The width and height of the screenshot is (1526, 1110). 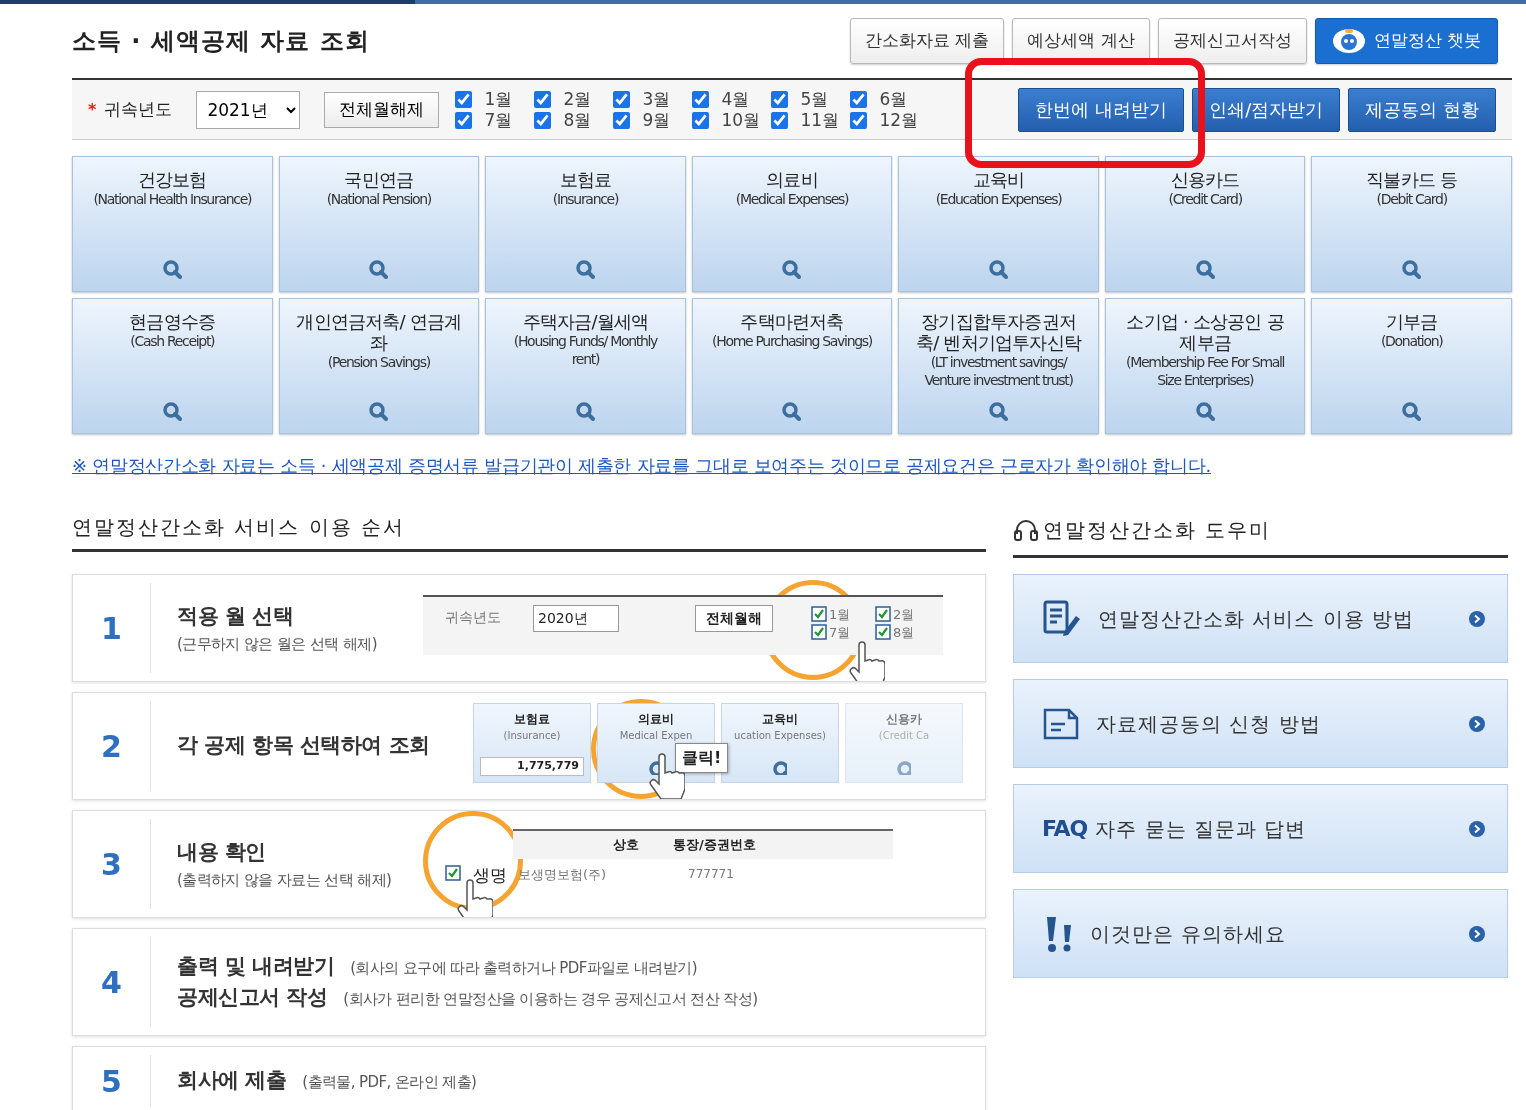 I want to click on category-card: 개인연금저축/ 연금계좌 (Pension Savings), so click(x=379, y=366).